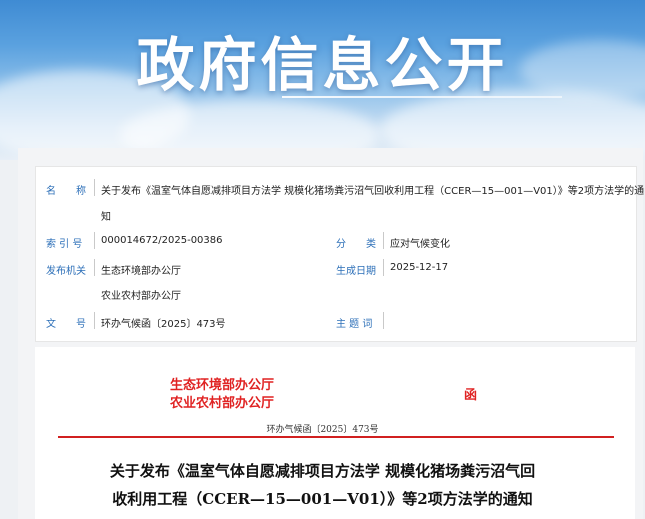  Describe the element at coordinates (471, 395) in the screenshot. I see `doc-han: 函` at that location.